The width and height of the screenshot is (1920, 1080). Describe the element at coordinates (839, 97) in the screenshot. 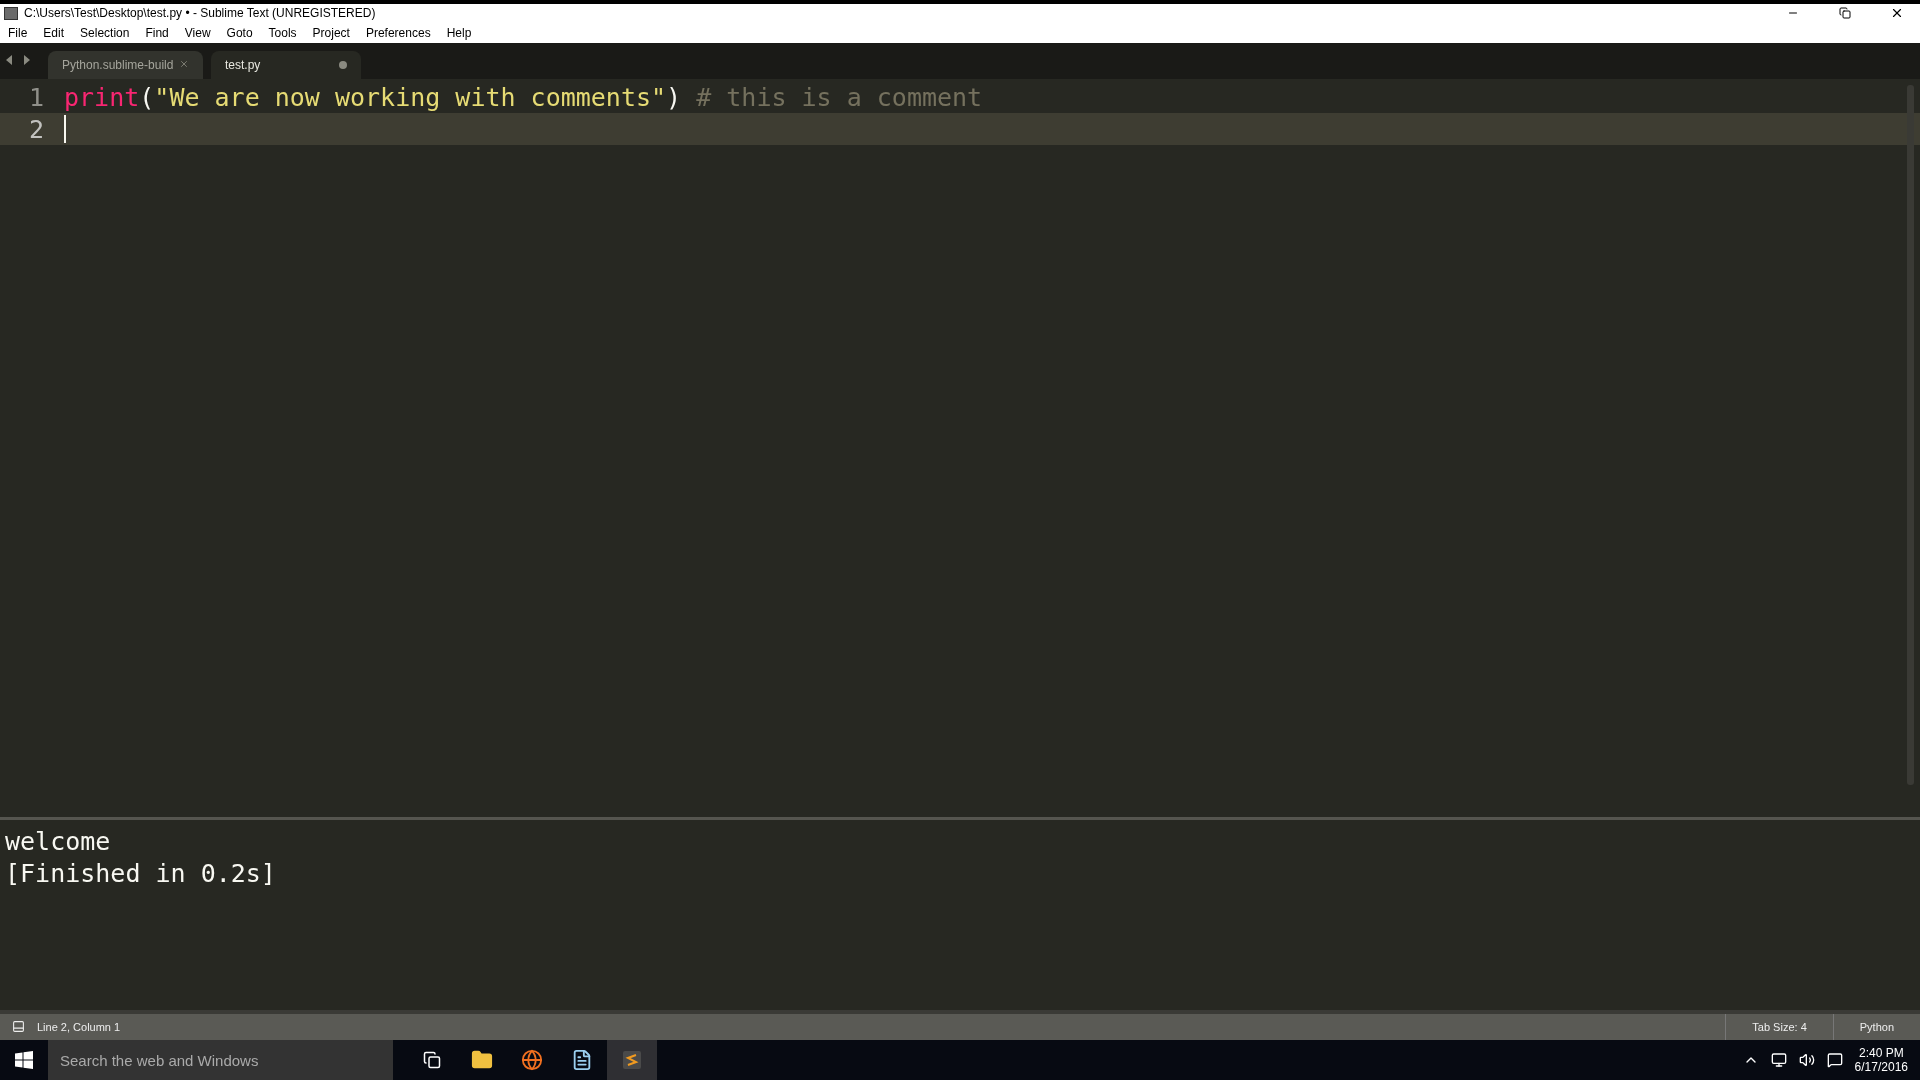

I see `code-token: # this is a comment` at that location.